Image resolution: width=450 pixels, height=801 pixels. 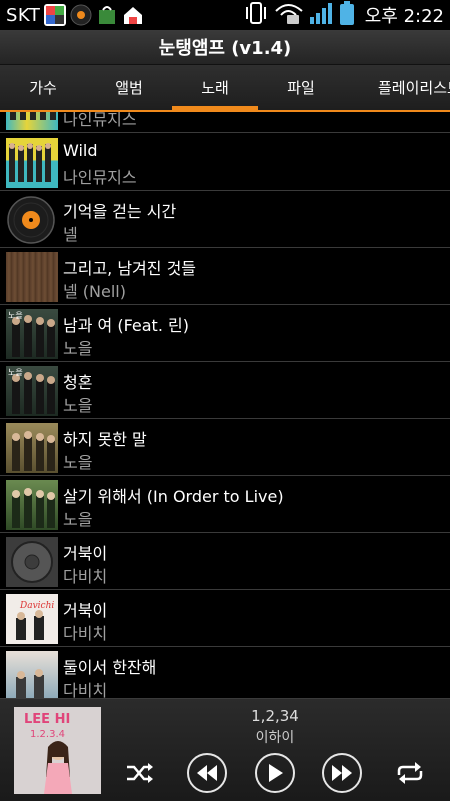 I want to click on clock: 오후 2:22, so click(x=404, y=16).